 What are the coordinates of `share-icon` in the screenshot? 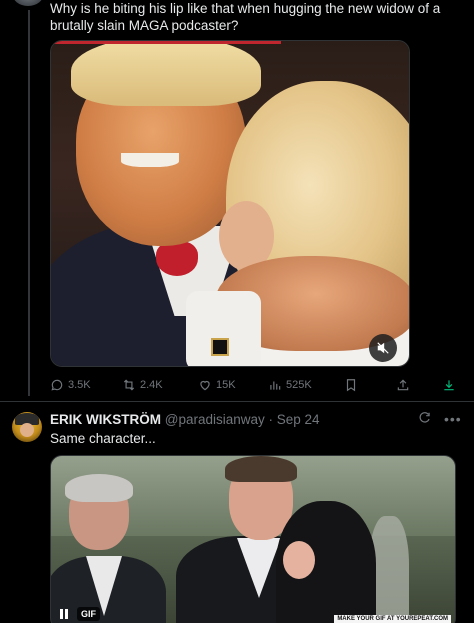 It's located at (403, 385).